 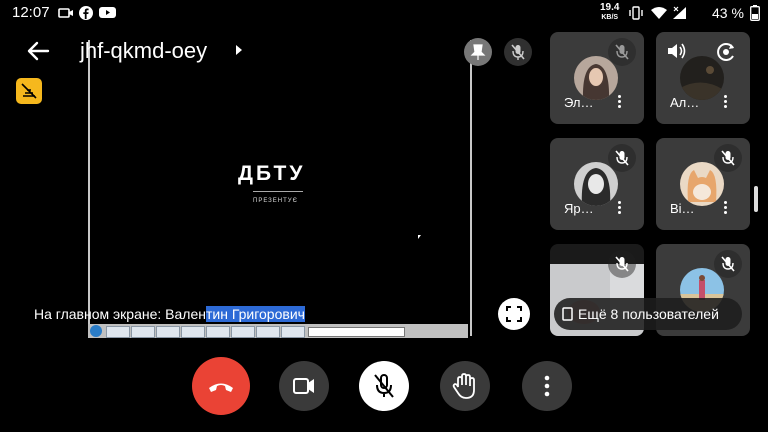 I want to click on raise-hand-button, so click(x=465, y=386).